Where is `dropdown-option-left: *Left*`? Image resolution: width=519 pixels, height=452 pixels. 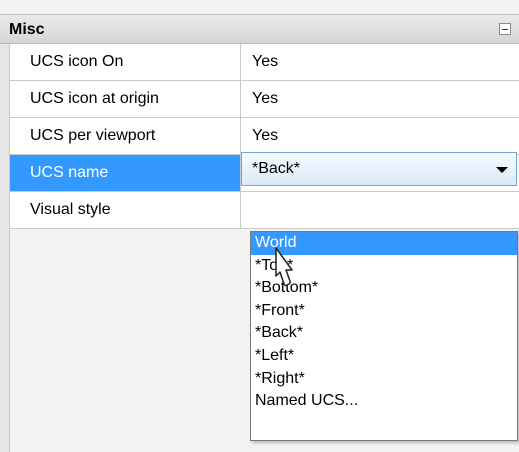
dropdown-option-left: *Left* is located at coordinates (384, 356).